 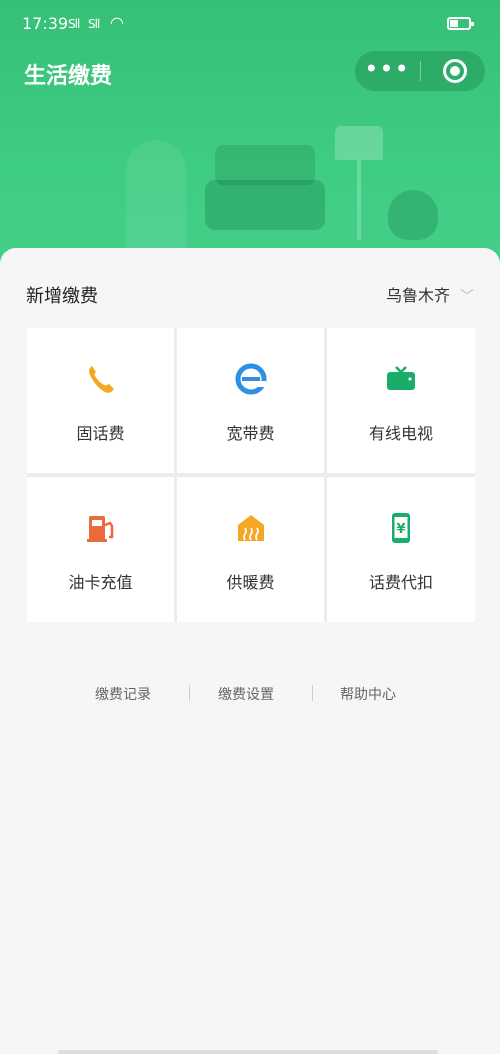 What do you see at coordinates (250, 549) in the screenshot?
I see `service-heating: 供暖费` at bounding box center [250, 549].